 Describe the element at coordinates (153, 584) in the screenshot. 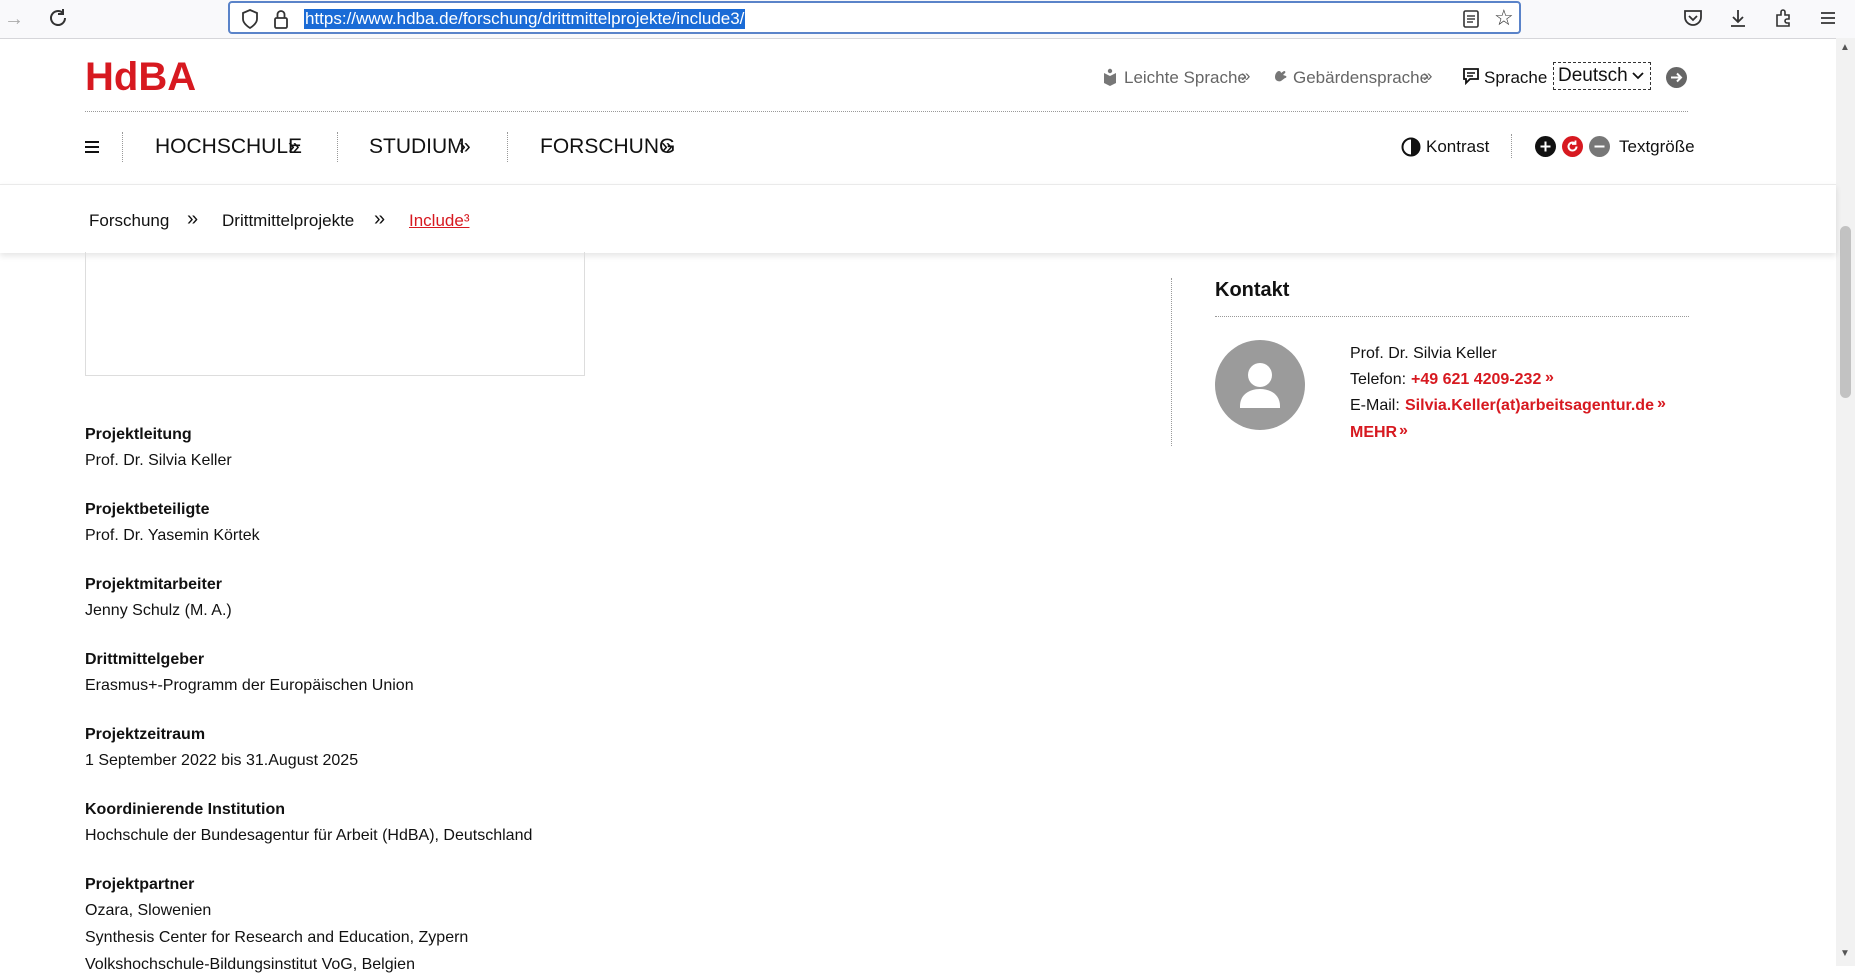

I see `project-staff-label: Projektmitarbeiter` at that location.